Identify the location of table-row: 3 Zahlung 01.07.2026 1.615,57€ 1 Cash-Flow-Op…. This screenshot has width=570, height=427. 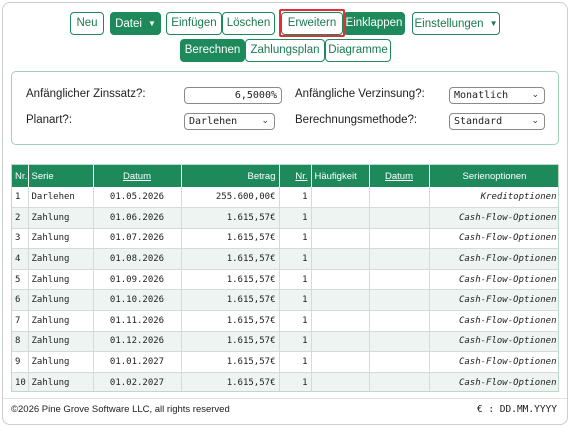
(285, 239).